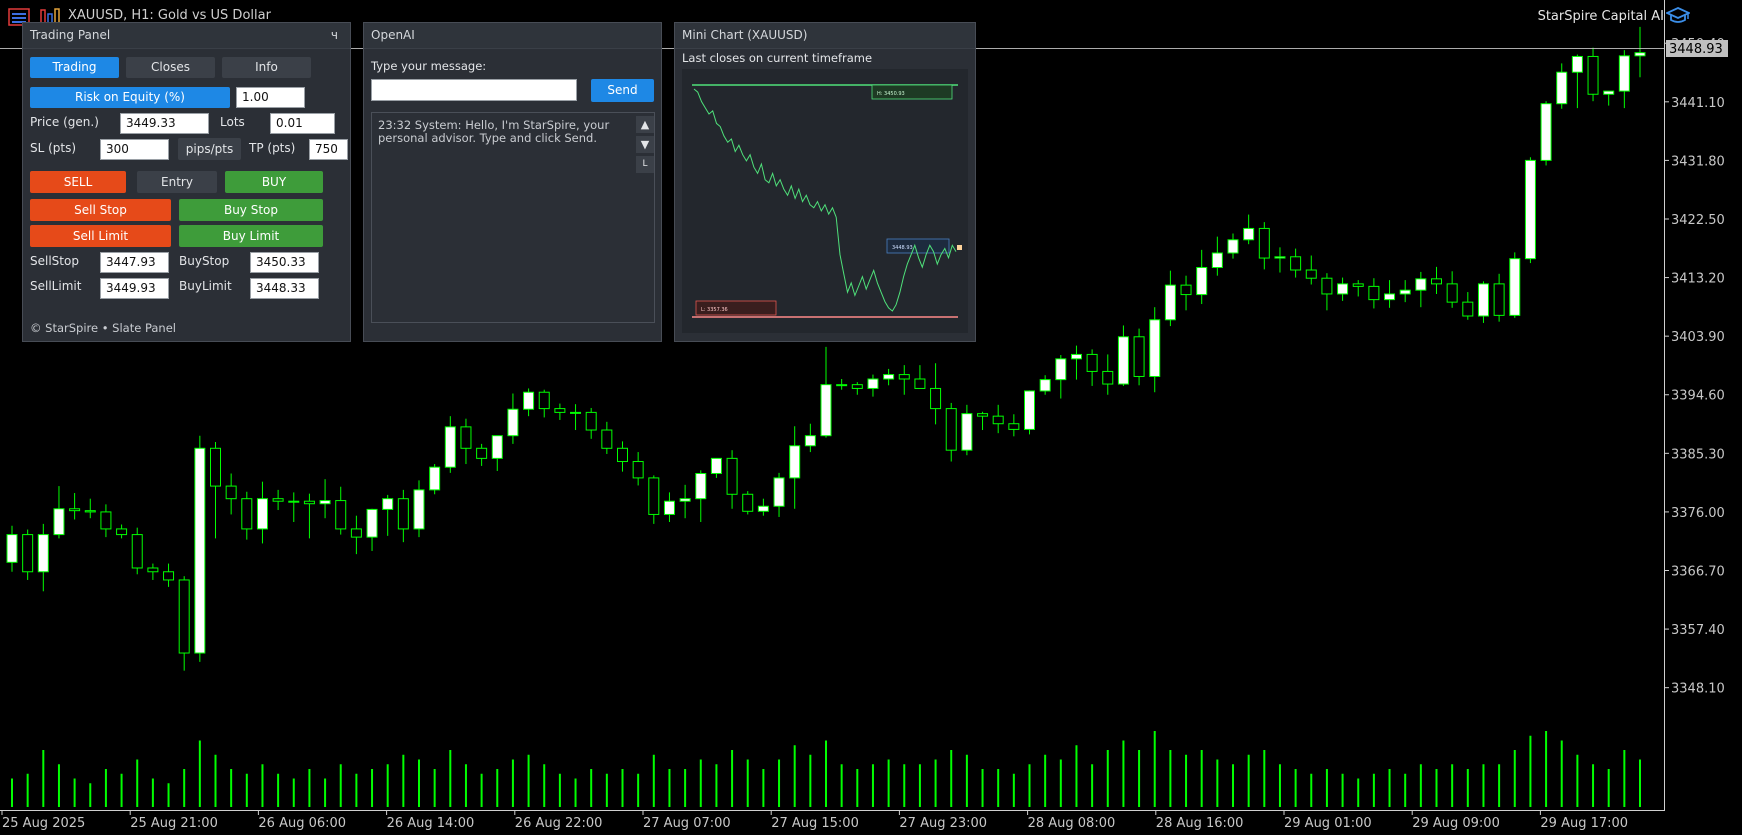 The height and width of the screenshot is (835, 1742). I want to click on tab-info: Info, so click(266, 67).